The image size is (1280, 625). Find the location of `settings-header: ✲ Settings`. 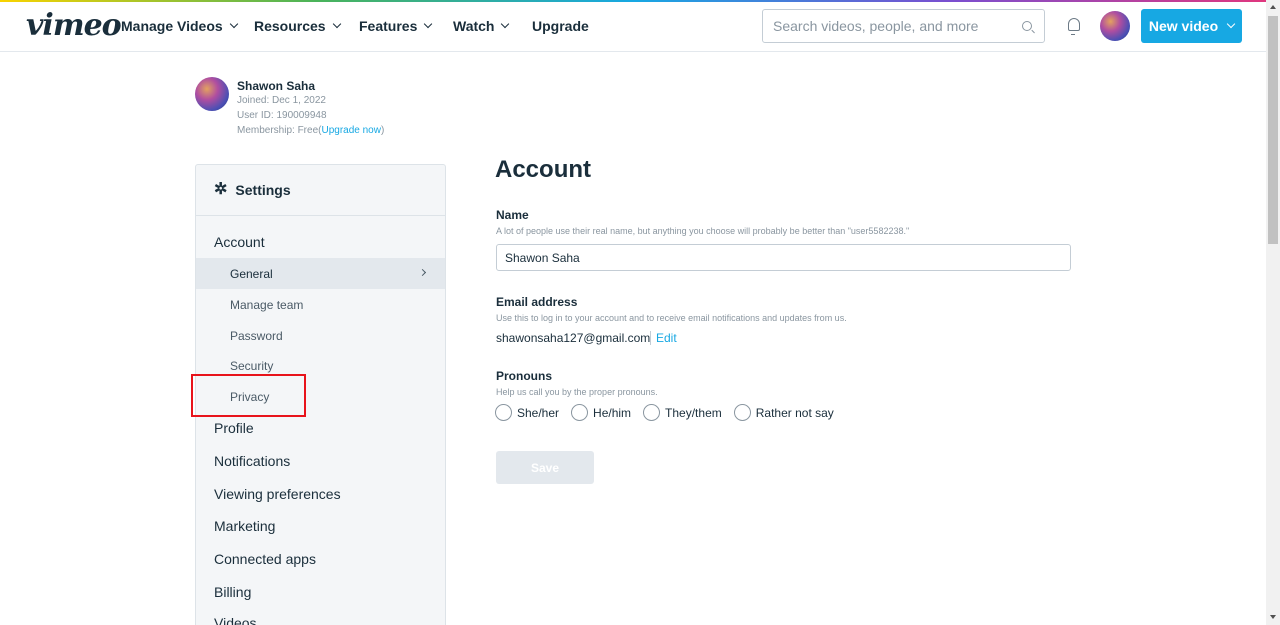

settings-header: ✲ Settings is located at coordinates (320, 190).